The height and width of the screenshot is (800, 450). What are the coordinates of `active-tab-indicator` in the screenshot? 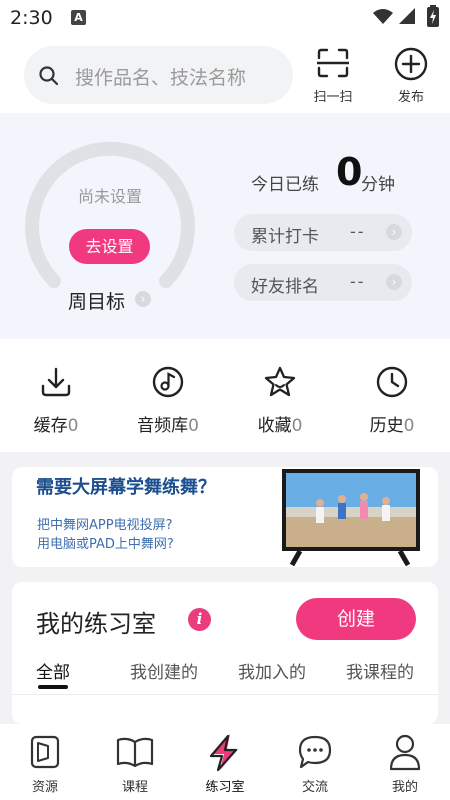 It's located at (53, 687).